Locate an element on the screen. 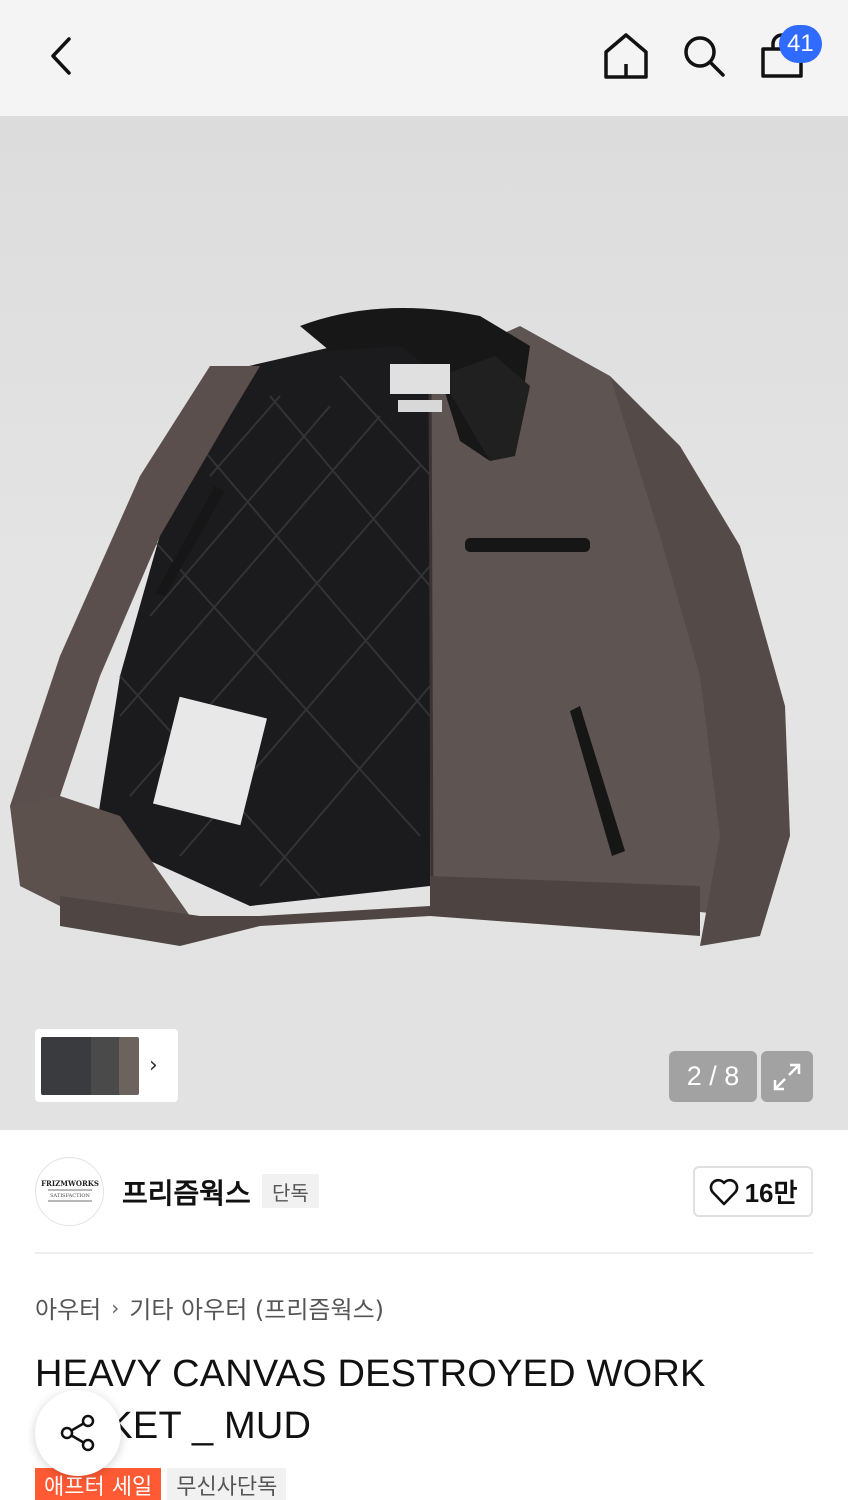 The image size is (848, 1500). share-icon is located at coordinates (77, 1433).